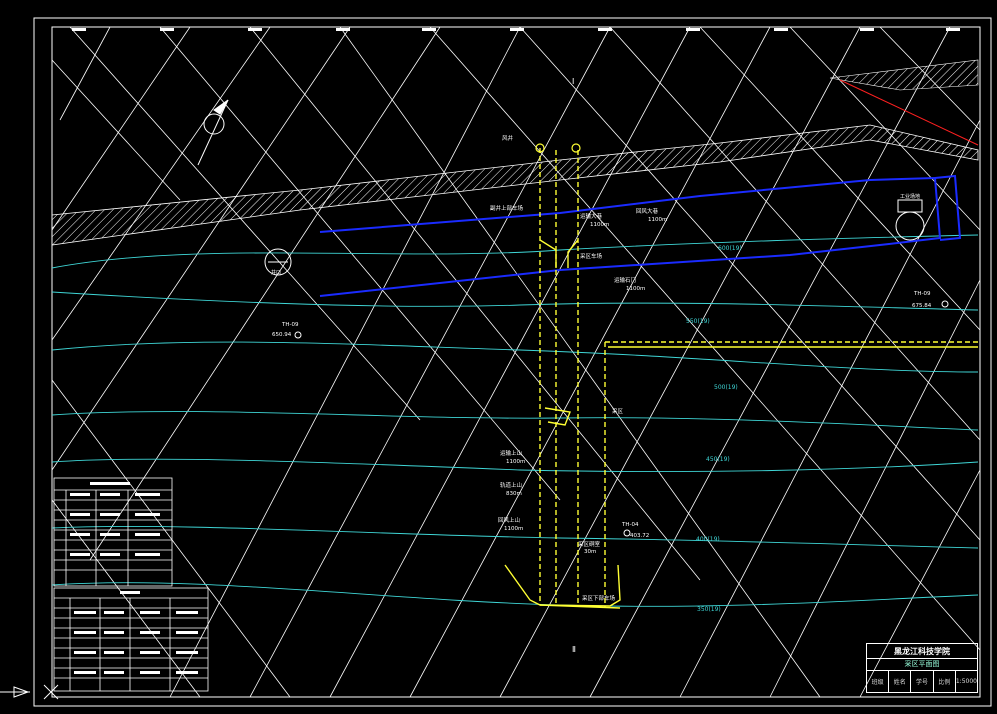 Image resolution: width=997 pixels, height=714 pixels. What do you see at coordinates (878, 681) in the screenshot?
I see `title-block-cell: 班级` at bounding box center [878, 681].